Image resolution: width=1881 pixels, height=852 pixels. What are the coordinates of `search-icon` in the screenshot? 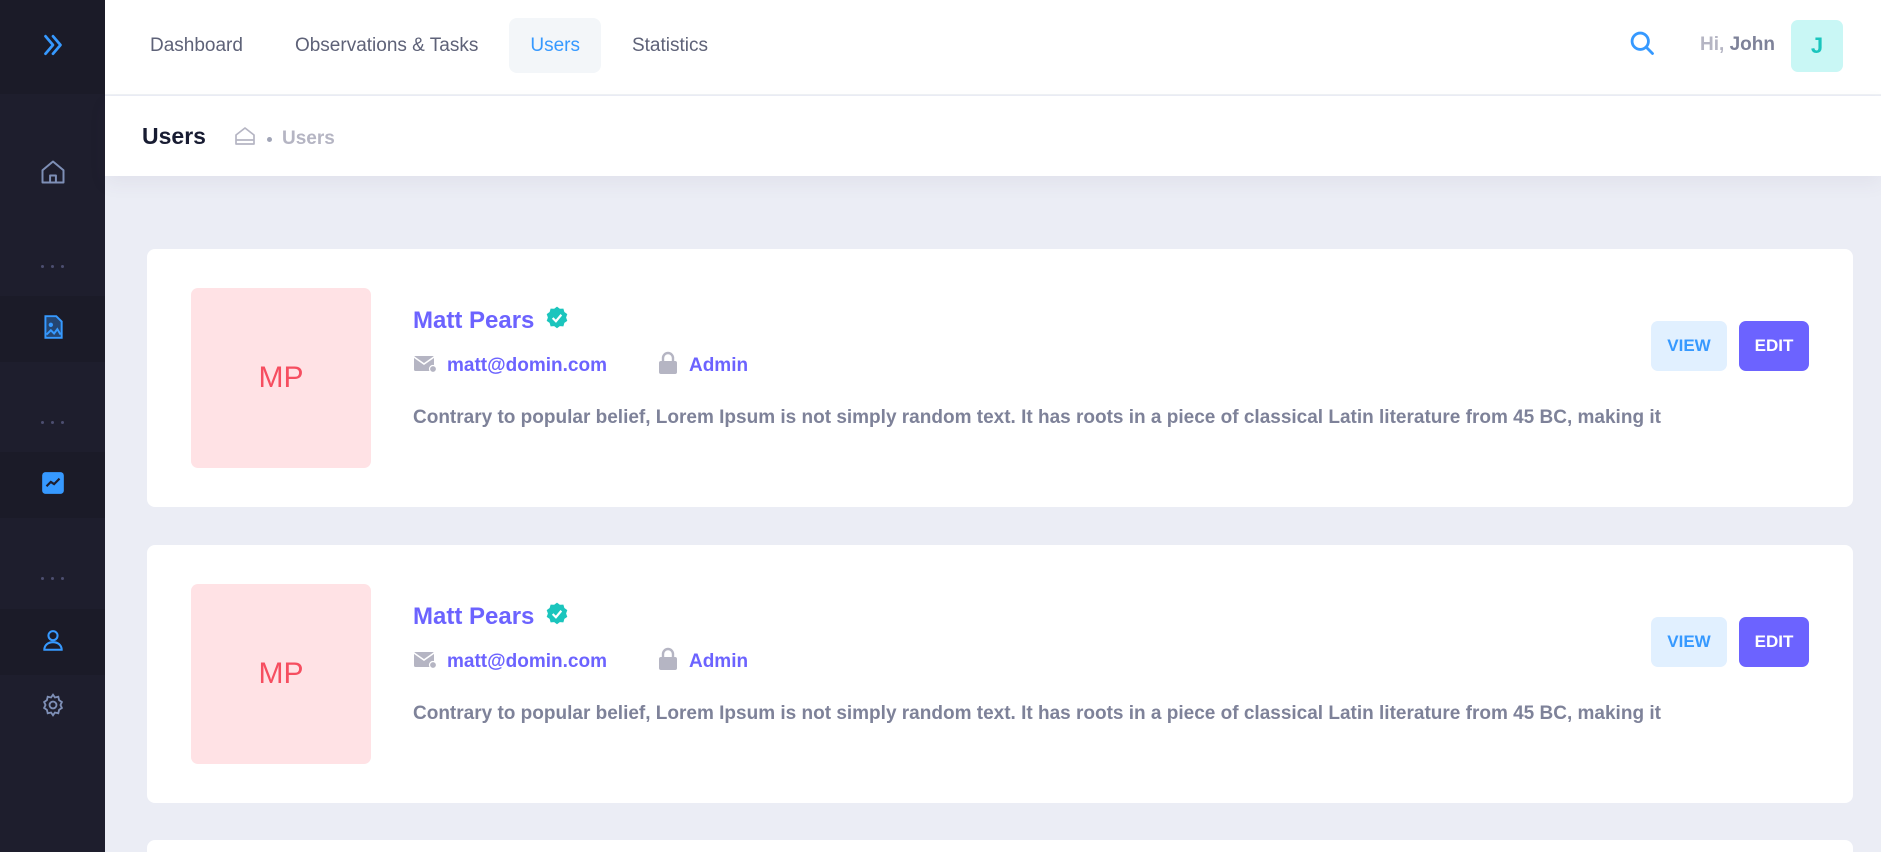 It's located at (1642, 45).